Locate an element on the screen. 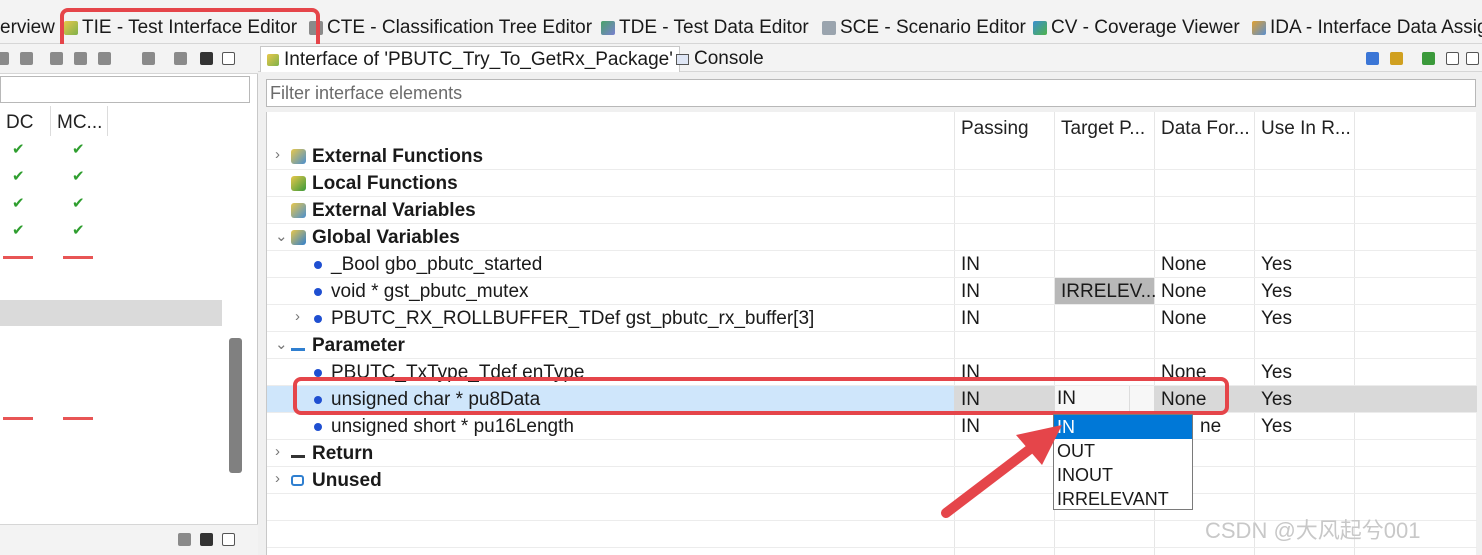 The height and width of the screenshot is (555, 1482). left-bottom-bar is located at coordinates (129, 539).